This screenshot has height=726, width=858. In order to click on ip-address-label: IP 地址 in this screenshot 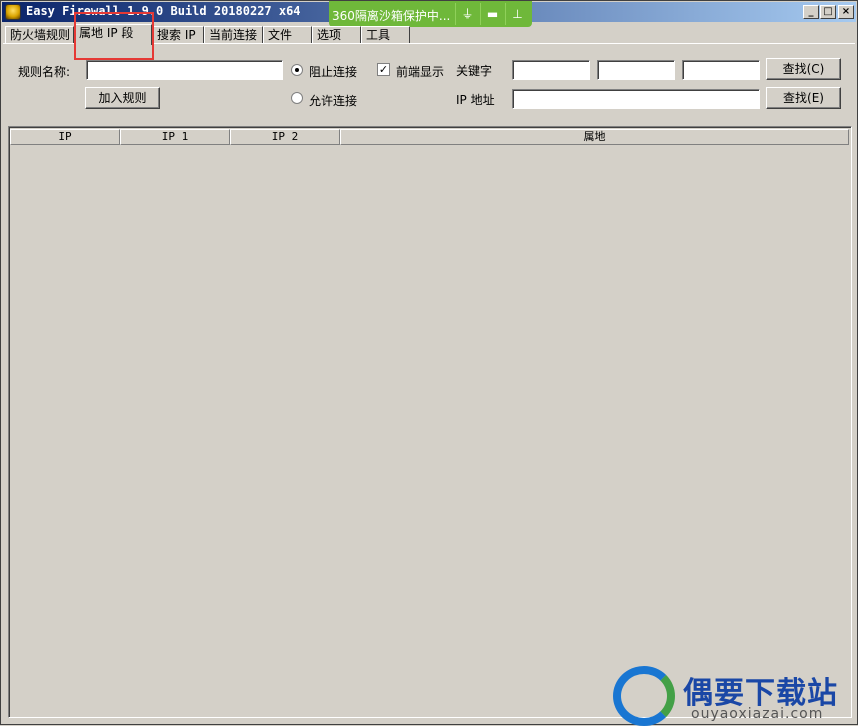, I will do `click(475, 100)`.